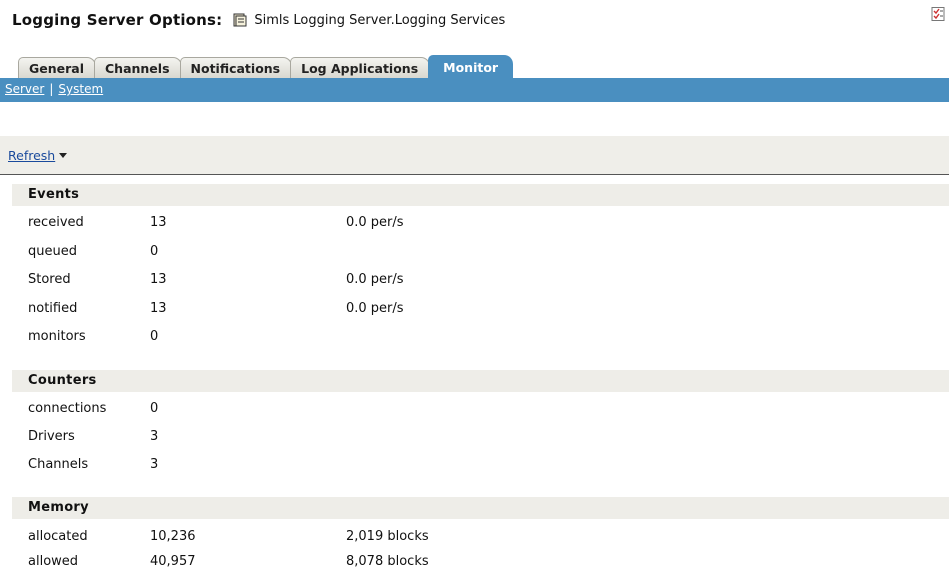 The image size is (949, 576). Describe the element at coordinates (478, 409) in the screenshot. I see `table-row: connections 0` at that location.